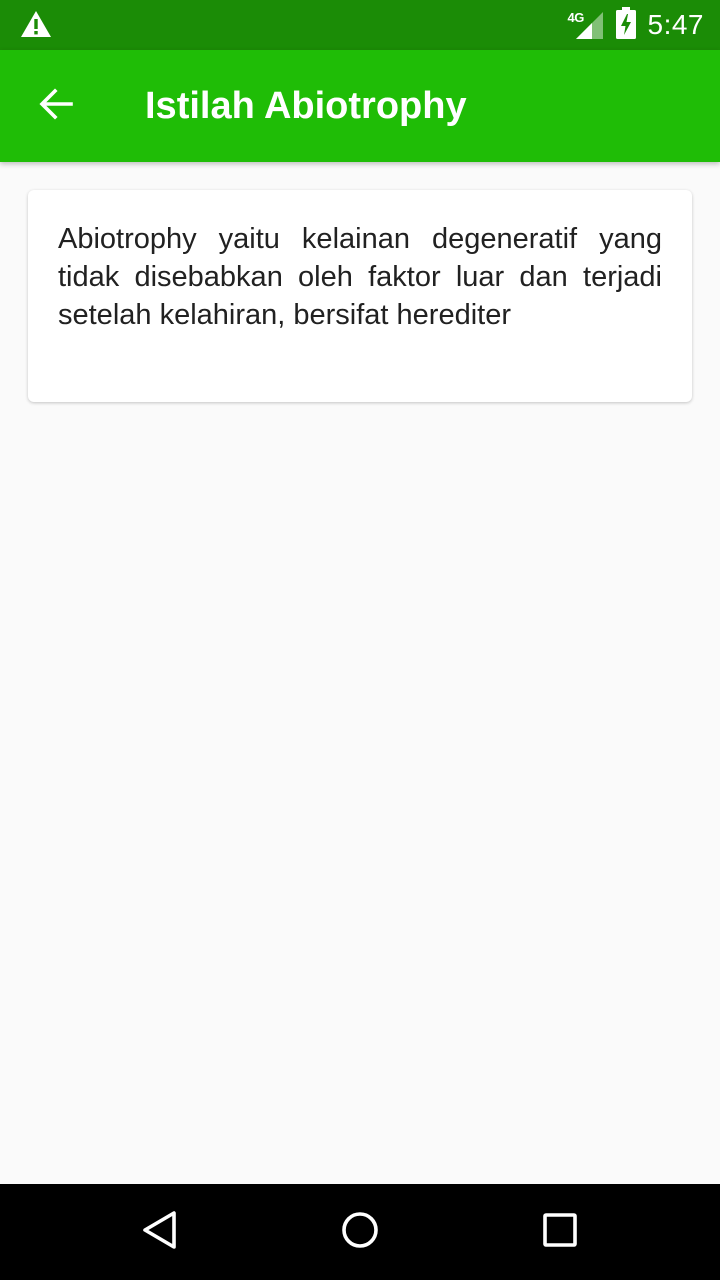  What do you see at coordinates (675, 24) in the screenshot?
I see `clock-time: 5:47` at bounding box center [675, 24].